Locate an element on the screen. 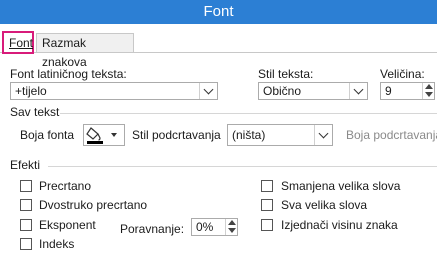 The height and width of the screenshot is (262, 437). offset-spinner is located at coordinates (231, 227).